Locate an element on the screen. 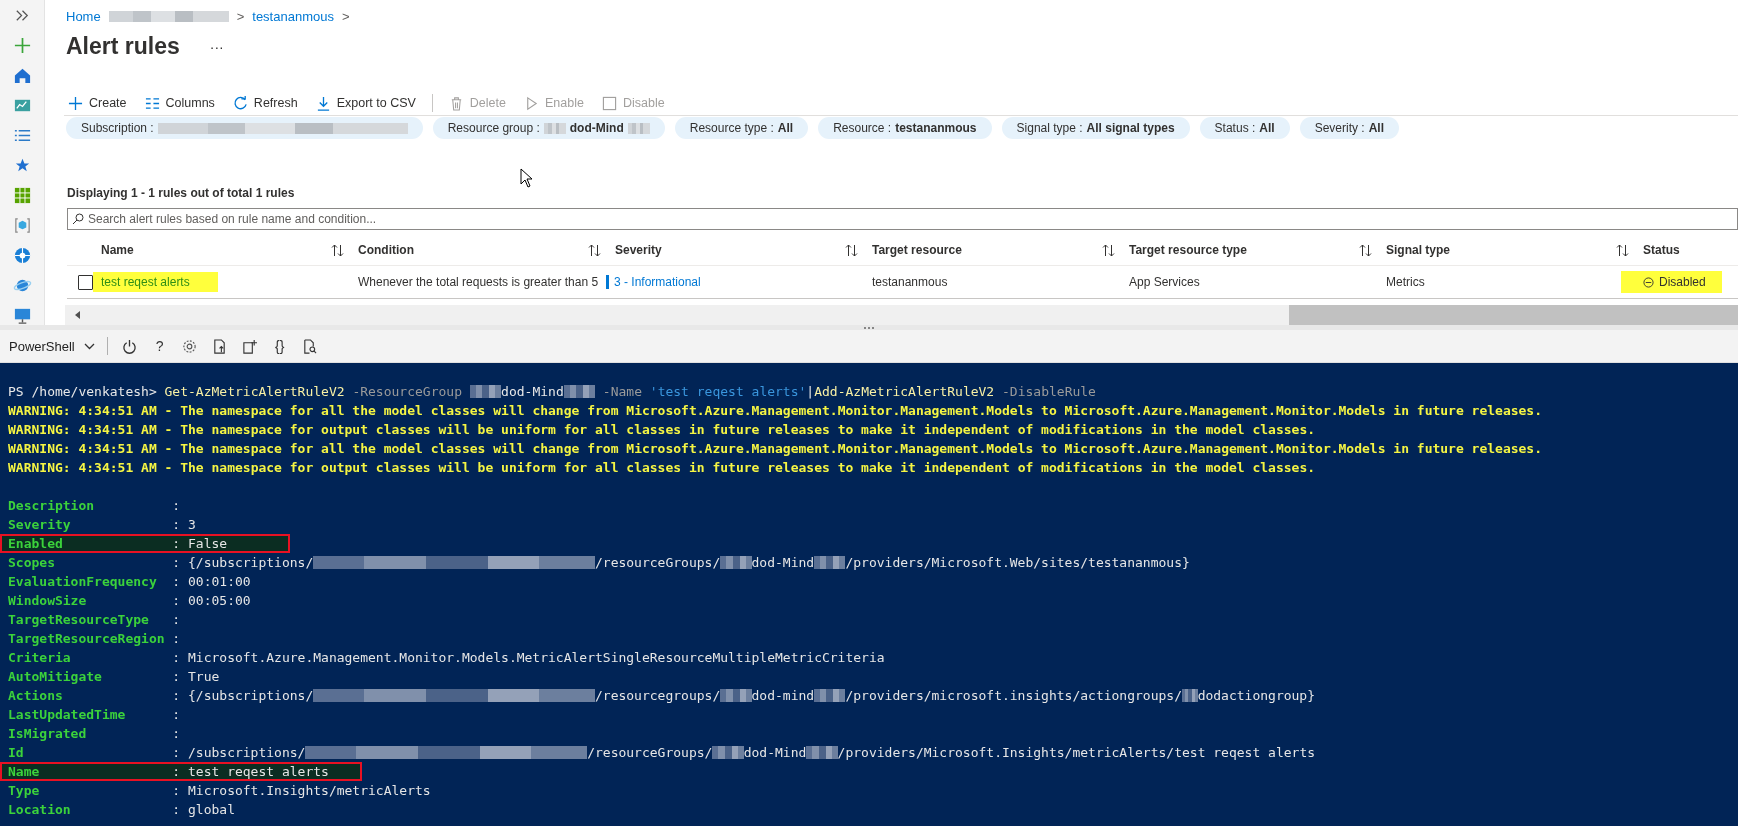 The height and width of the screenshot is (826, 1738). column-header: Severity is located at coordinates (743, 250).